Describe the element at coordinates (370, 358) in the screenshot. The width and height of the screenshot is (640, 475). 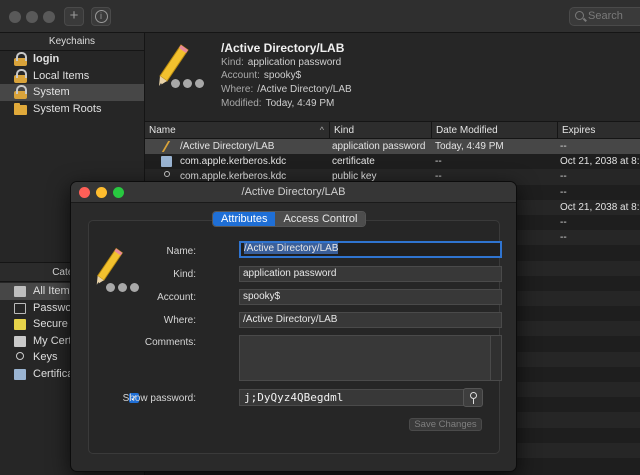
I see `comments-field` at that location.